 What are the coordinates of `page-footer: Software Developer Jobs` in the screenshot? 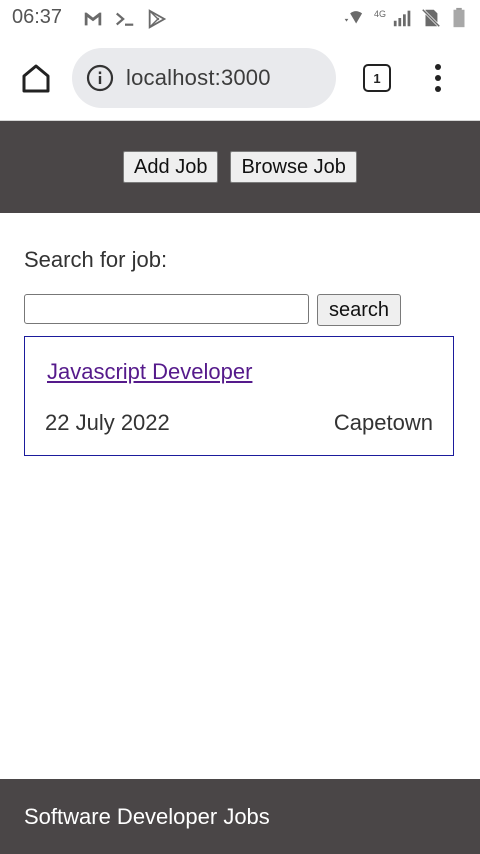 It's located at (240, 816).